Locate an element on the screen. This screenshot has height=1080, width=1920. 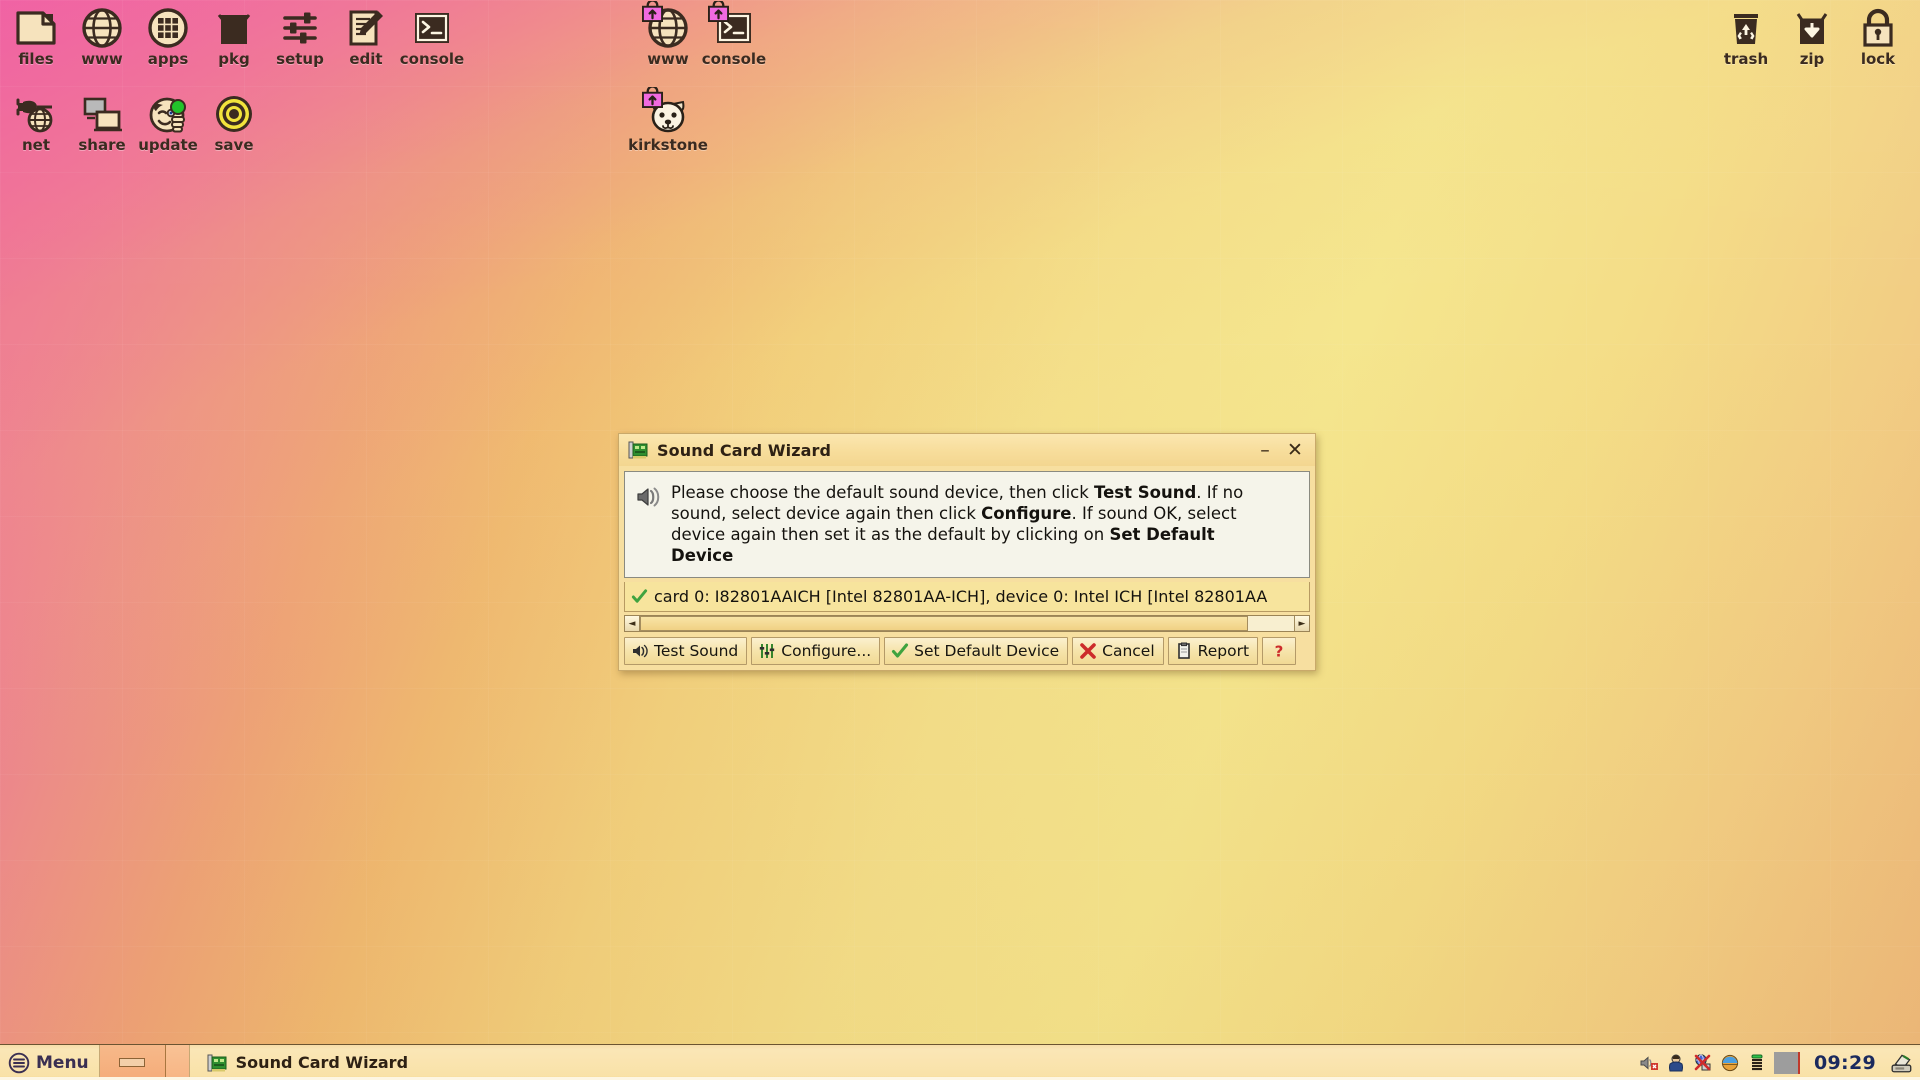
report-button: Report is located at coordinates (1213, 651).